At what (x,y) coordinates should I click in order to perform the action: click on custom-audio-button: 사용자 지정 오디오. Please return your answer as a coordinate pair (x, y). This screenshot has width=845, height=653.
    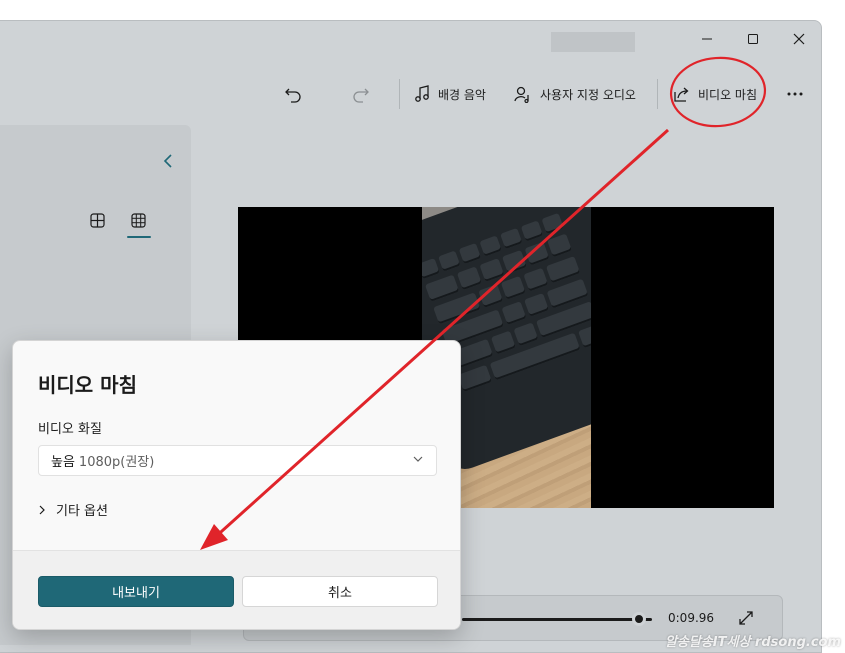
    Looking at the image, I should click on (575, 94).